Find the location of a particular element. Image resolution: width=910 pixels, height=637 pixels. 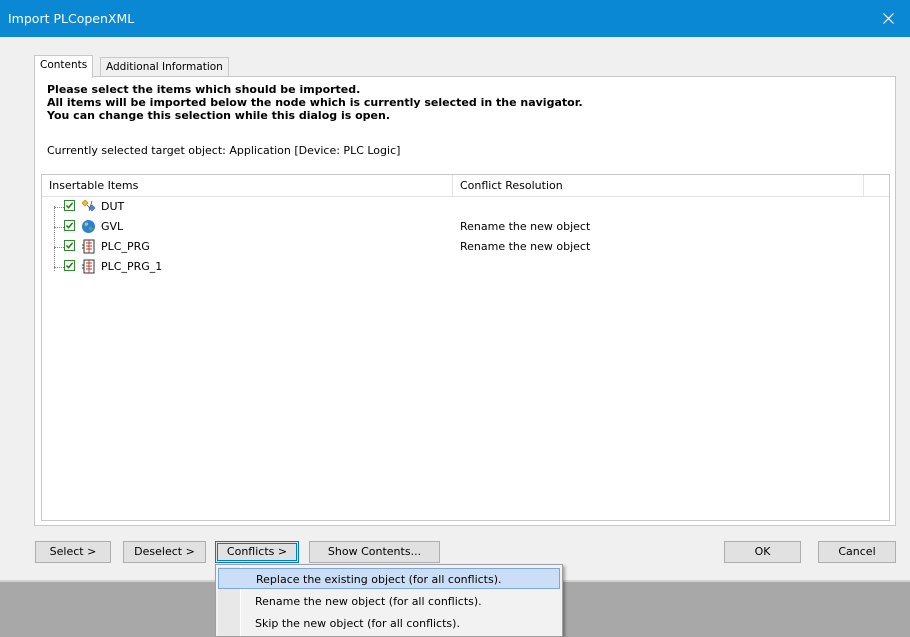

deselect-button: Deselect > is located at coordinates (164, 552).